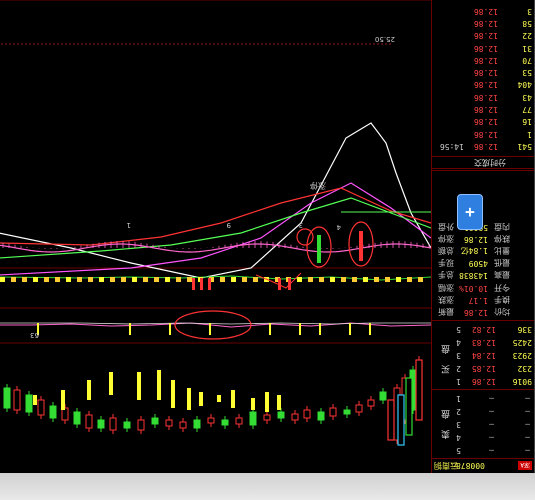 The image size is (535, 500). Describe the element at coordinates (482, 84) in the screenshot. I see `tick-row: 12.86 404` at that location.